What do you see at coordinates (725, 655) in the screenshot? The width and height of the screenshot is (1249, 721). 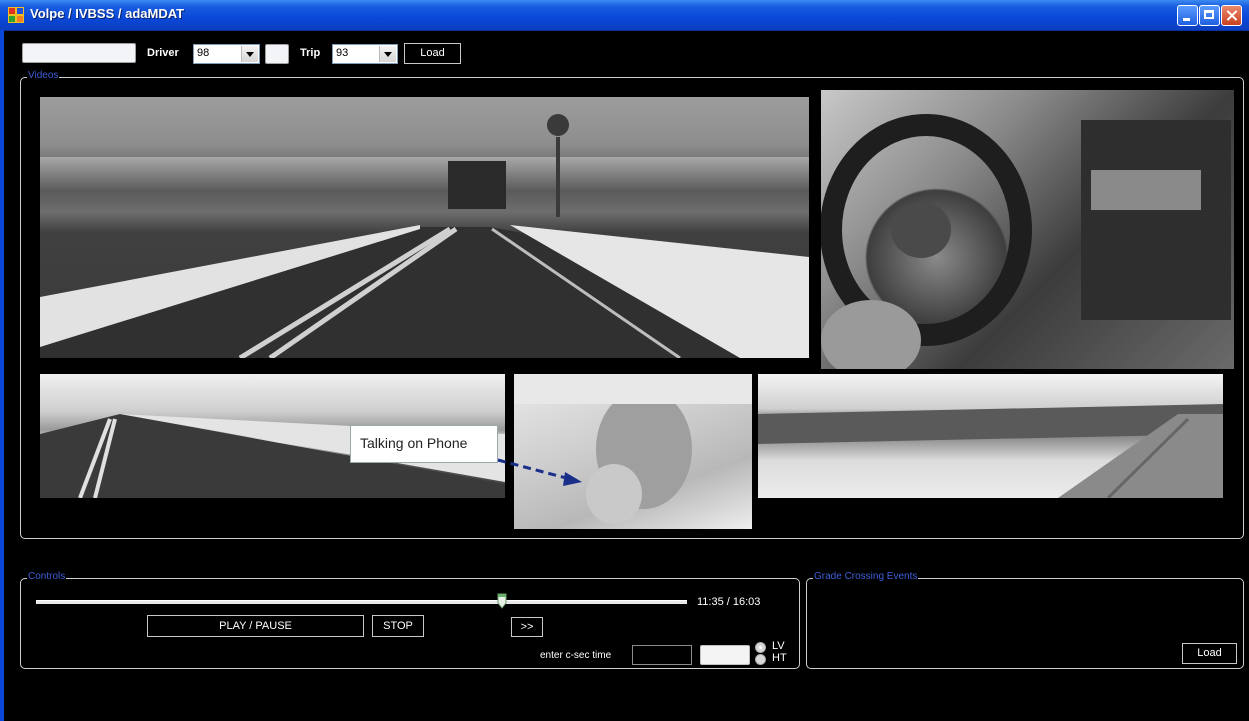 I see `csec-go-button` at bounding box center [725, 655].